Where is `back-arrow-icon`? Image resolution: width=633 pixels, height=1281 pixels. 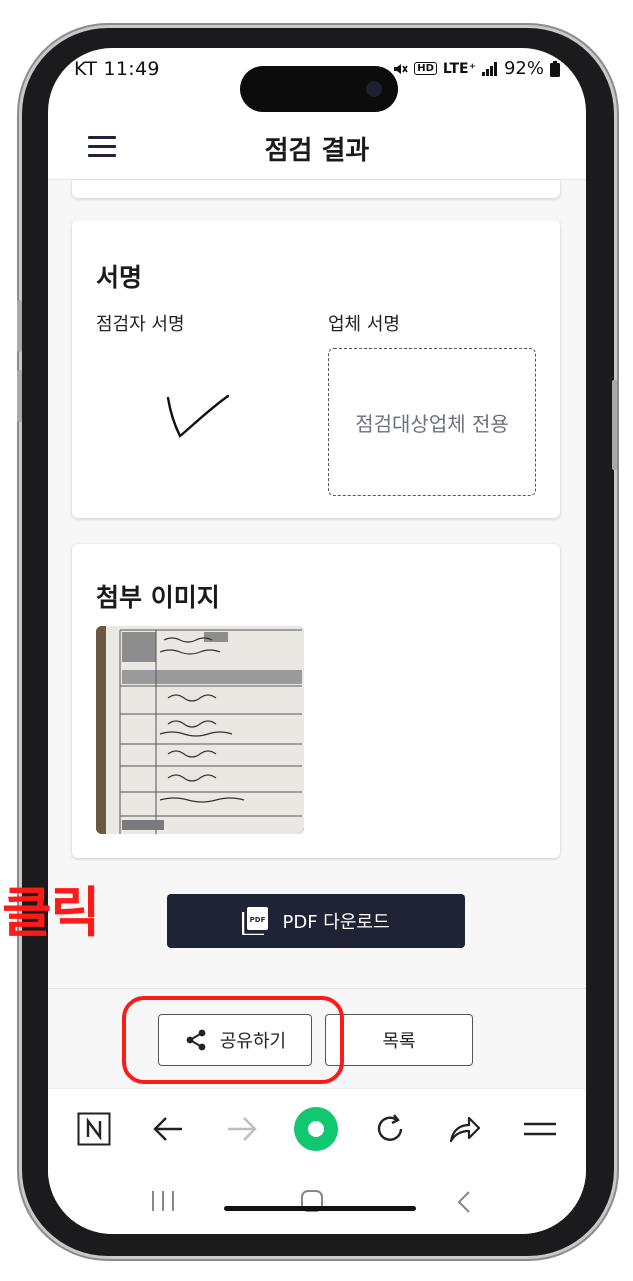
back-arrow-icon is located at coordinates (168, 1129).